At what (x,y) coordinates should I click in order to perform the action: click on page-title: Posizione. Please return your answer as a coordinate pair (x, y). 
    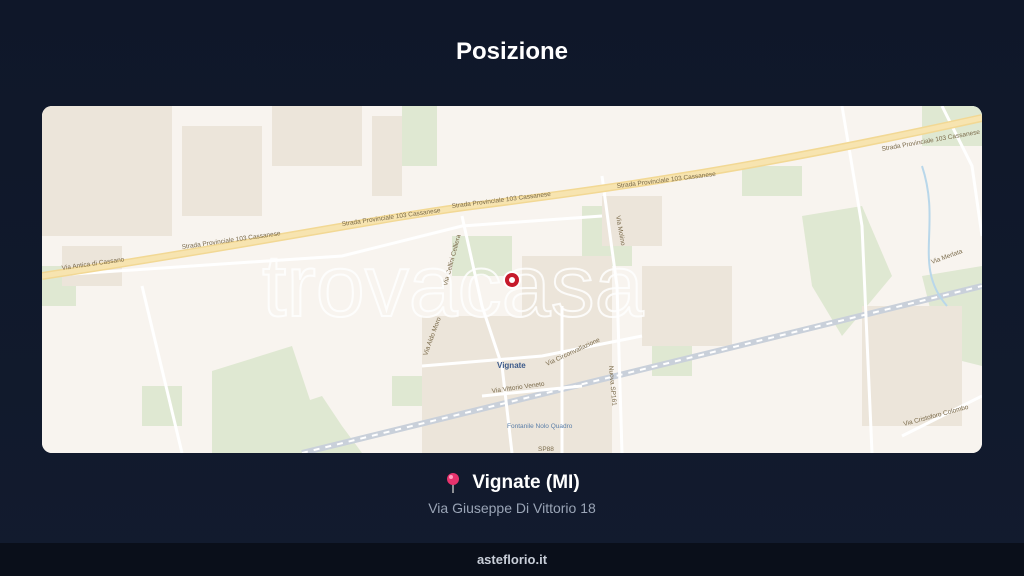
    Looking at the image, I should click on (512, 51).